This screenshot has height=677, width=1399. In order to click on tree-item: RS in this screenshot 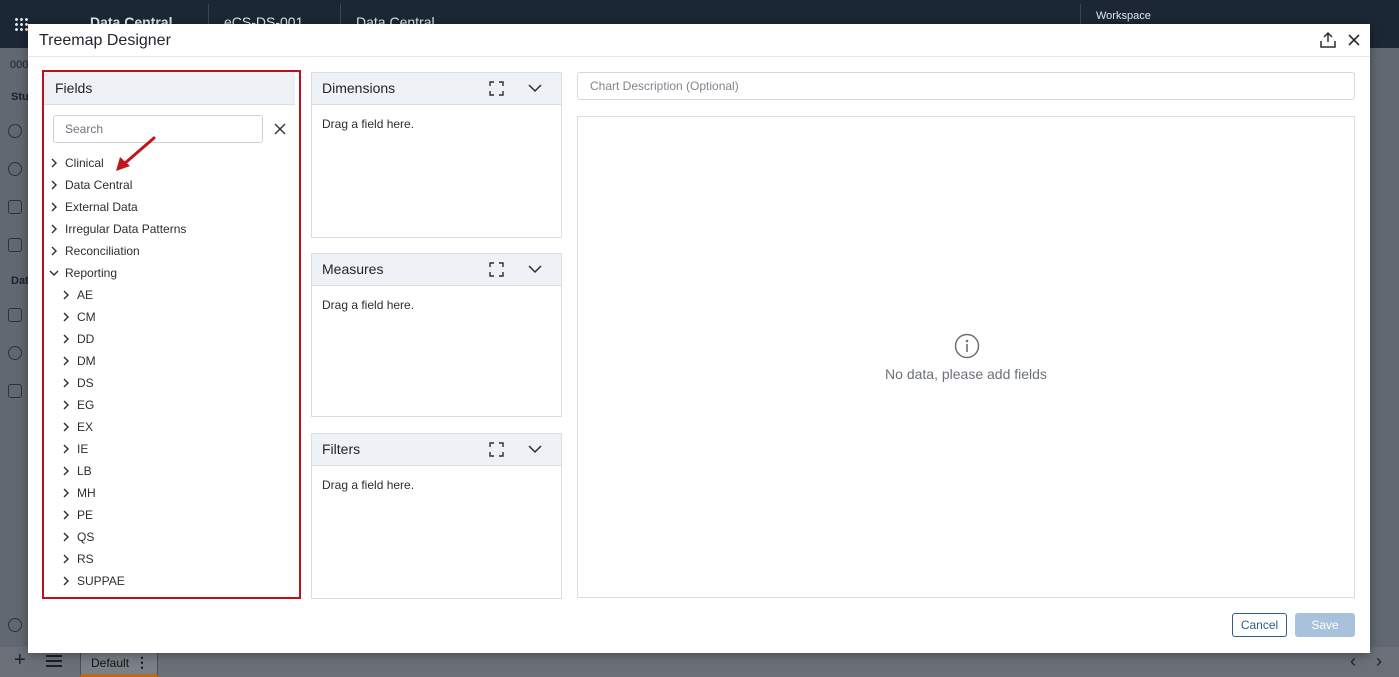, I will do `click(77, 559)`.